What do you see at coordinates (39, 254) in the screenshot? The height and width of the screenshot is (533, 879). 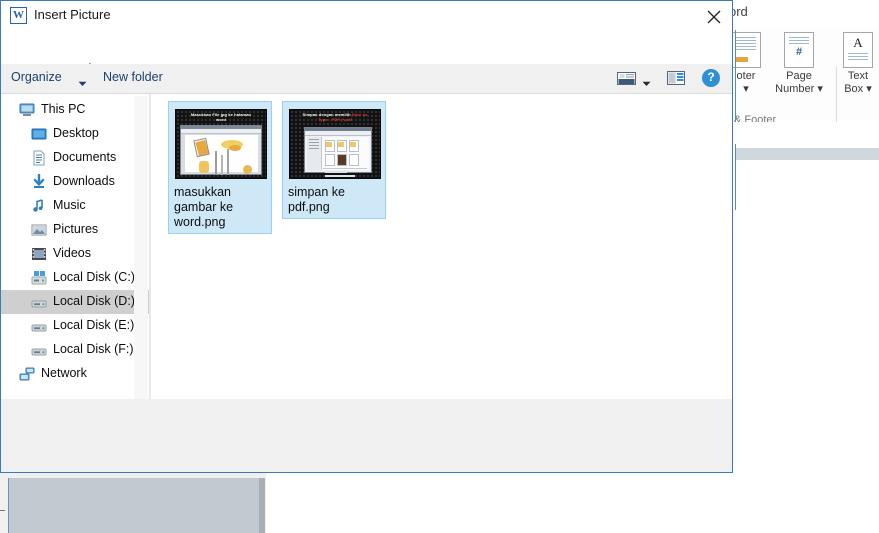 I see `videos-icon` at bounding box center [39, 254].